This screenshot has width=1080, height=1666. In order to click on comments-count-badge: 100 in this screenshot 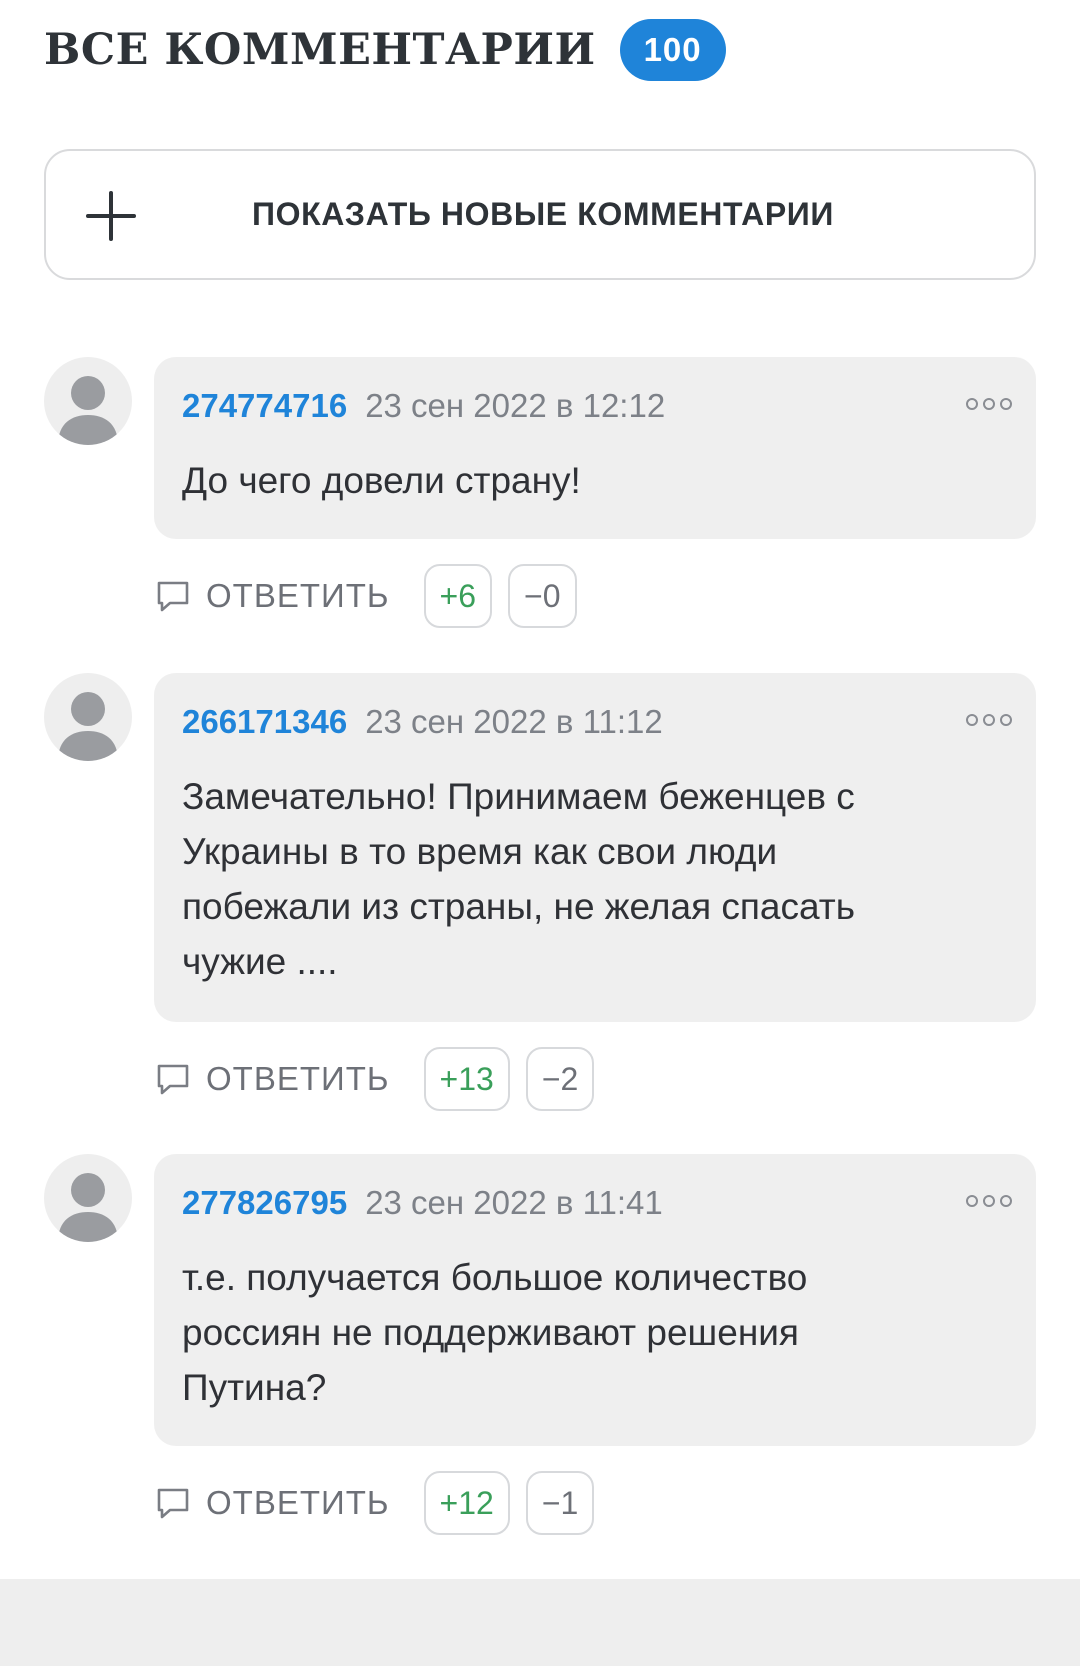, I will do `click(672, 50)`.